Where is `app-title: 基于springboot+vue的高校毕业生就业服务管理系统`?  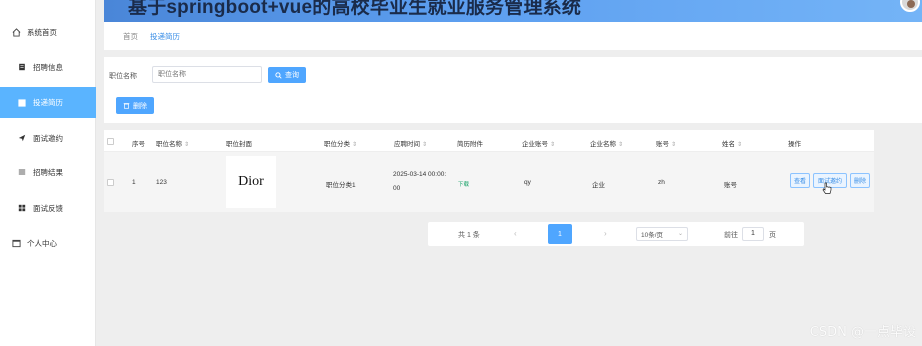 app-title: 基于springboot+vue的高校毕业生就业服务管理系统 is located at coordinates (355, 9).